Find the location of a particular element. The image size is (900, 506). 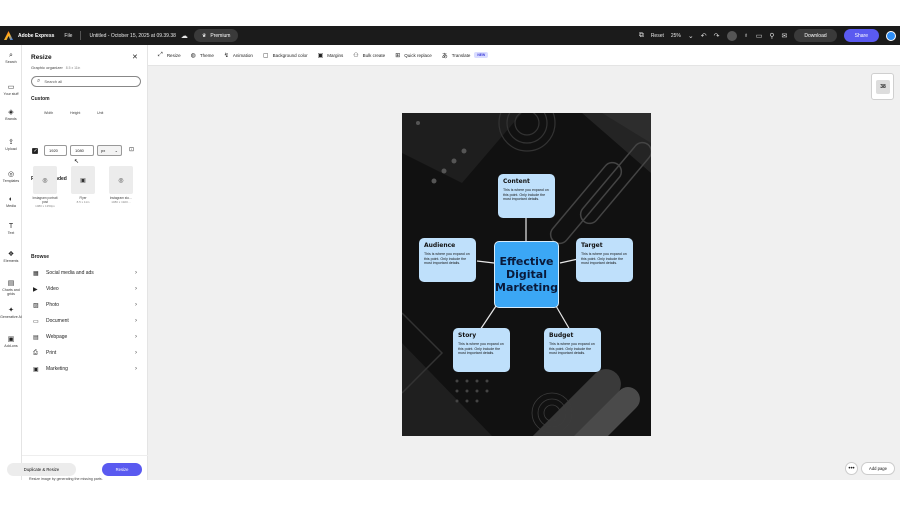

browse-item-photo: ▨ Photo › is located at coordinates (85, 305).